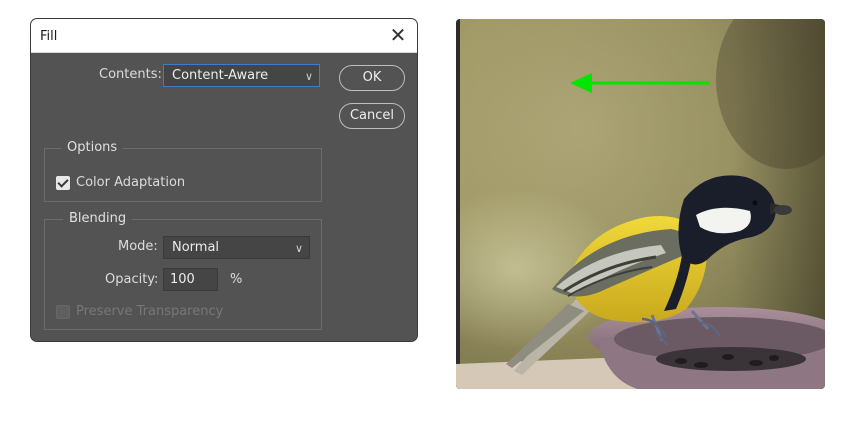 The width and height of the screenshot is (853, 423). Describe the element at coordinates (130, 74) in the screenshot. I see `contents-label: Contents:` at that location.